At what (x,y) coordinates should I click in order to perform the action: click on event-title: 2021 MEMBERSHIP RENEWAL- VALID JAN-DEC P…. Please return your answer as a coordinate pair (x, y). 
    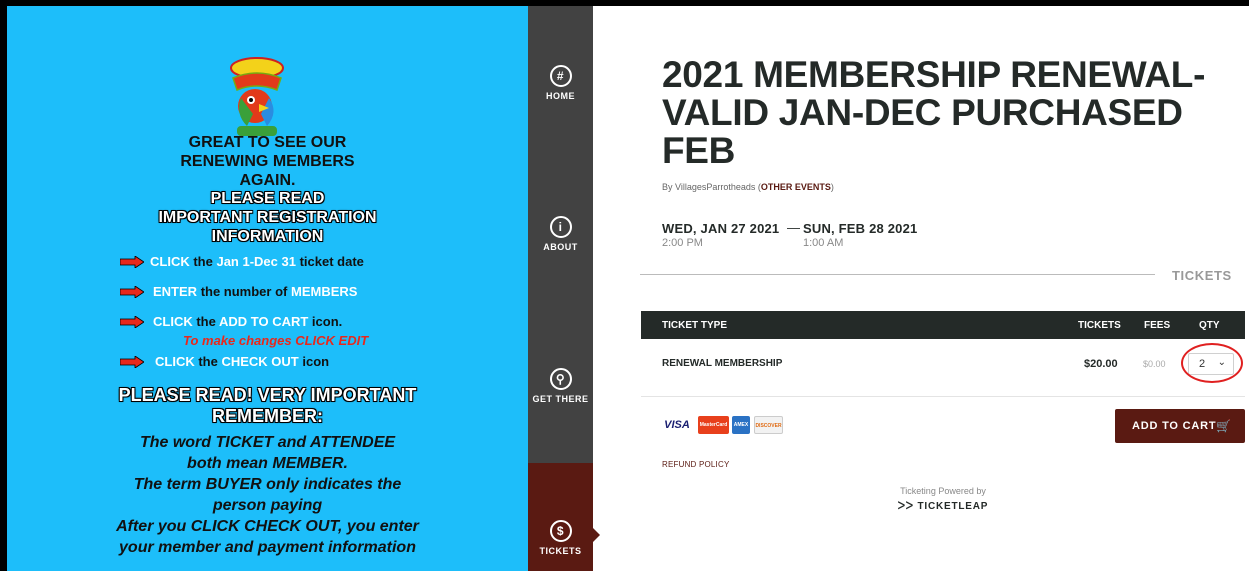
    Looking at the image, I should click on (934, 112).